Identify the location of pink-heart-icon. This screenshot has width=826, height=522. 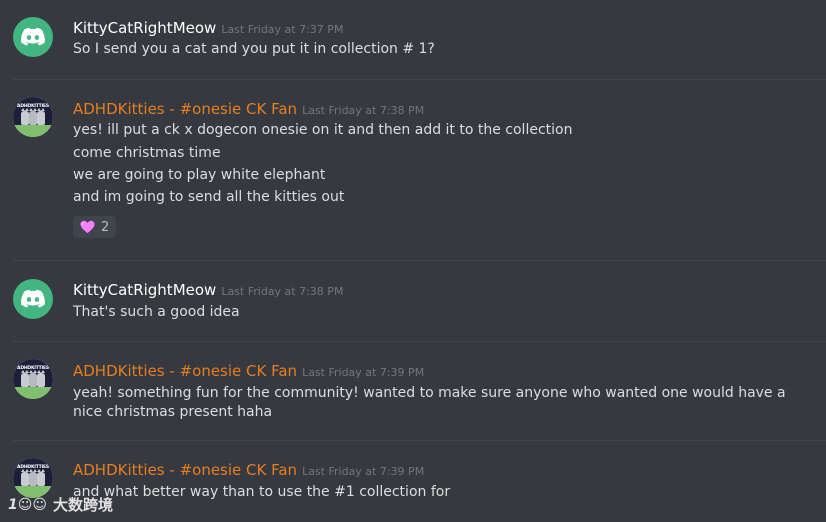
(87, 227).